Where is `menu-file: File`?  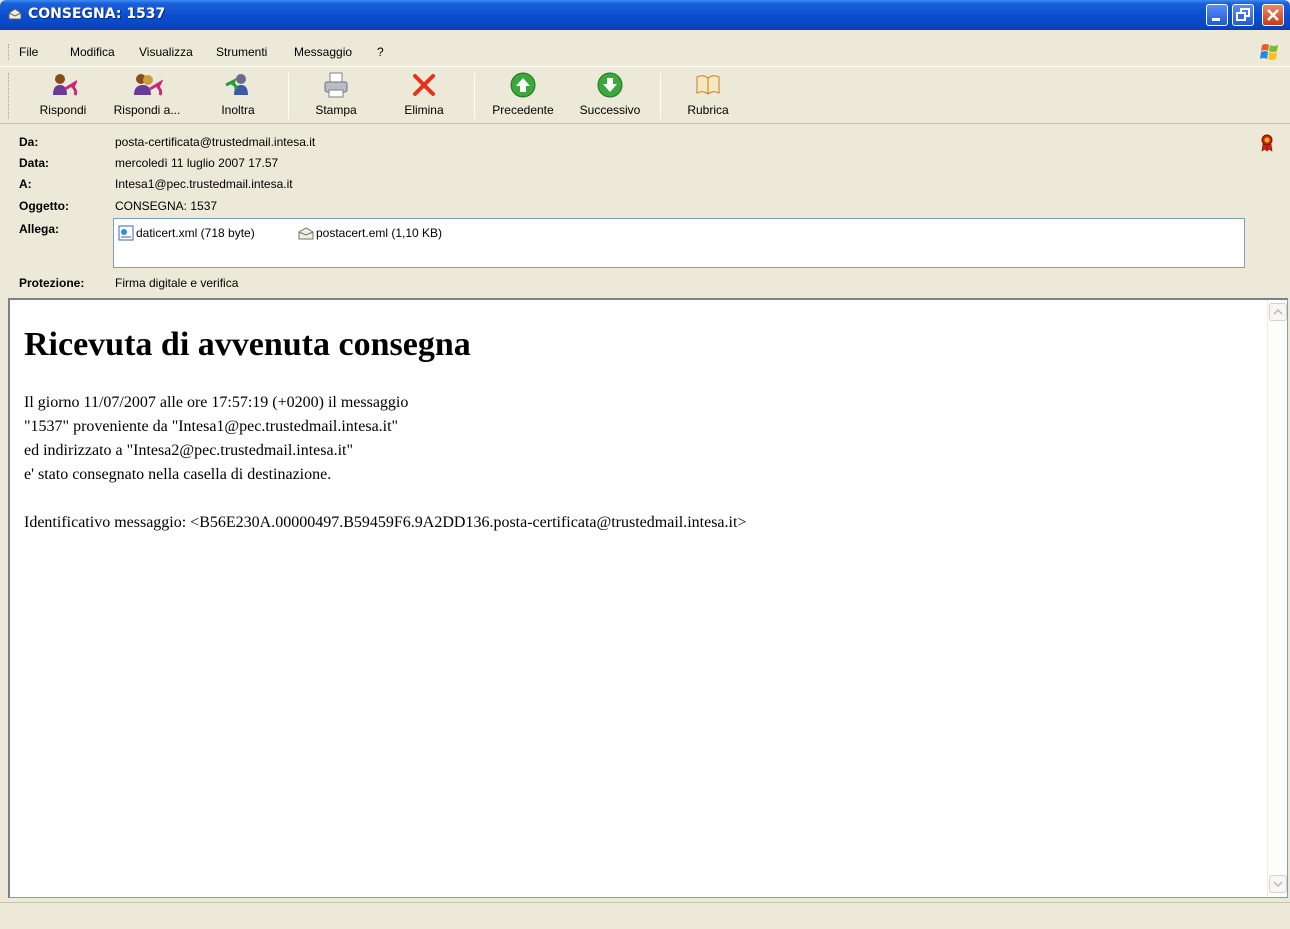 menu-file: File is located at coordinates (28, 52).